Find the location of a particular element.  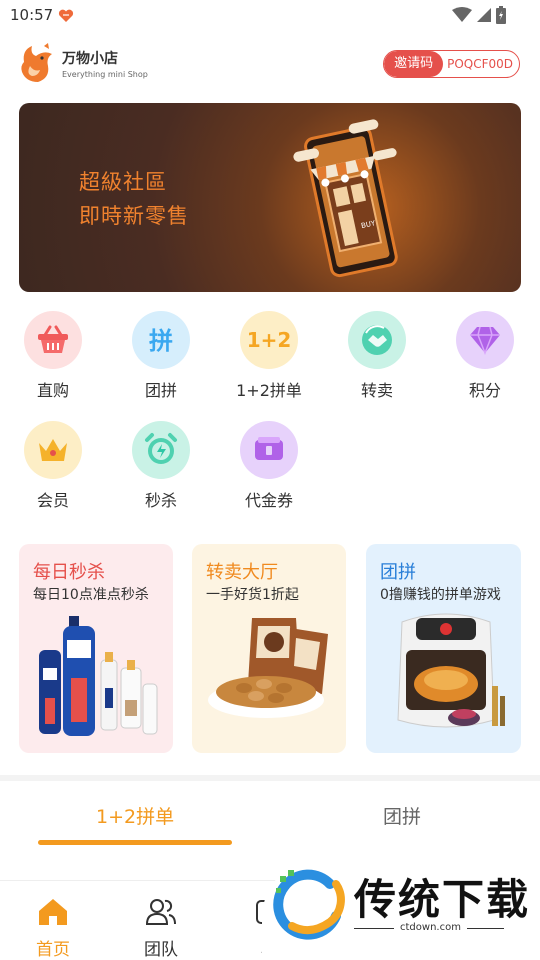

nav-team: 团队 is located at coordinates (161, 928).